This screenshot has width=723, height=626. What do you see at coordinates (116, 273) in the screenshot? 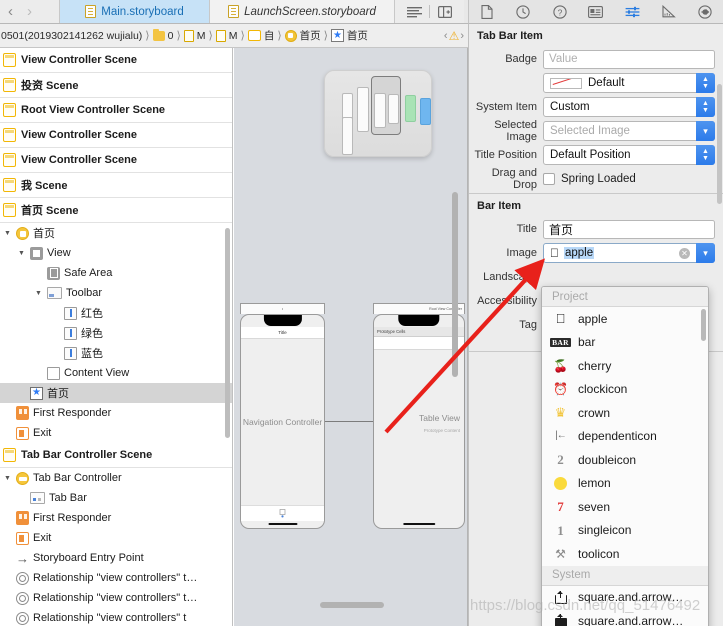
I see `outline-tree-row: ▼Safe Area` at bounding box center [116, 273].